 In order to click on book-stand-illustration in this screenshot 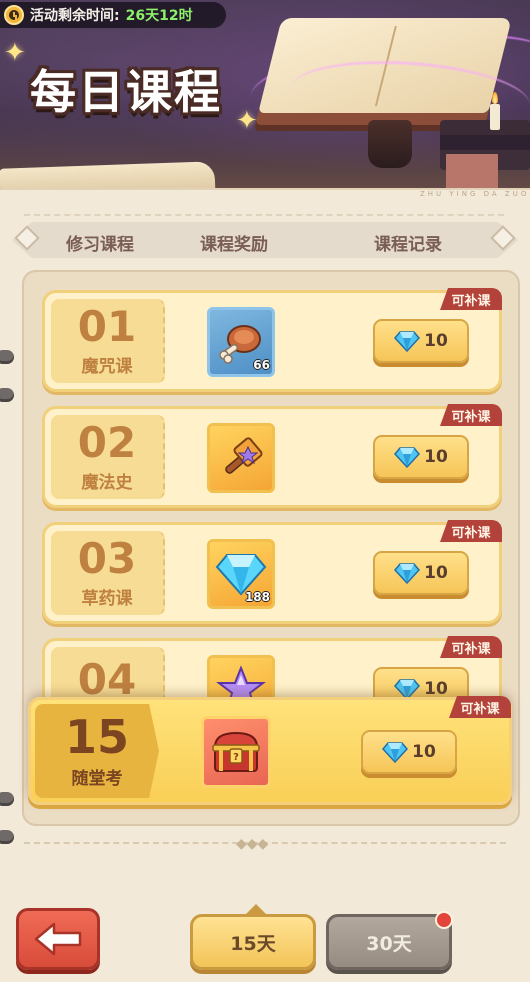, I will do `click(390, 144)`.